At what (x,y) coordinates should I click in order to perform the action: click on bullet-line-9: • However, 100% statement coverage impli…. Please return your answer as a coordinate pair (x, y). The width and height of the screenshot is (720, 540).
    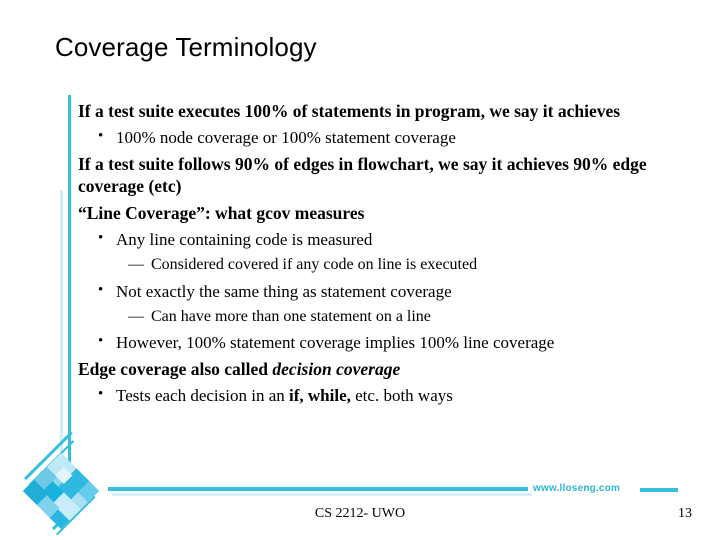
    Looking at the image, I should click on (383, 342).